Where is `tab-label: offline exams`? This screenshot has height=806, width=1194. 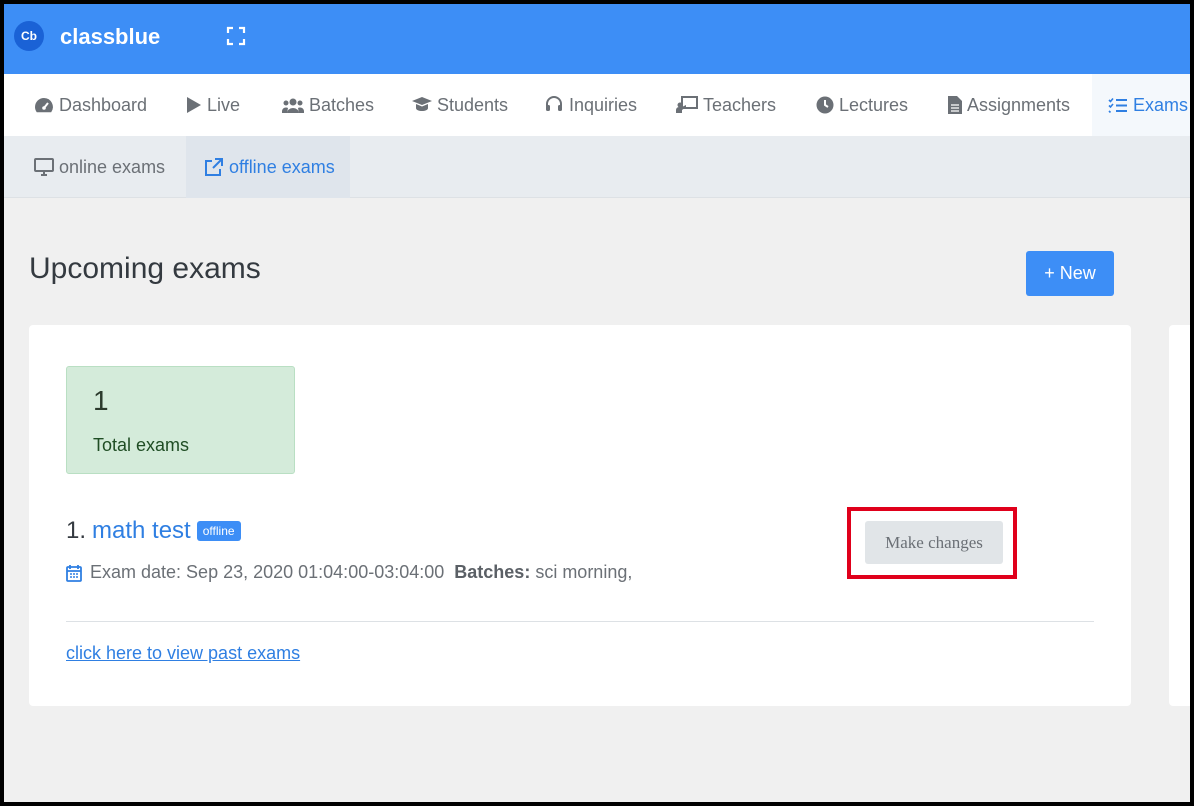 tab-label: offline exams is located at coordinates (282, 166).